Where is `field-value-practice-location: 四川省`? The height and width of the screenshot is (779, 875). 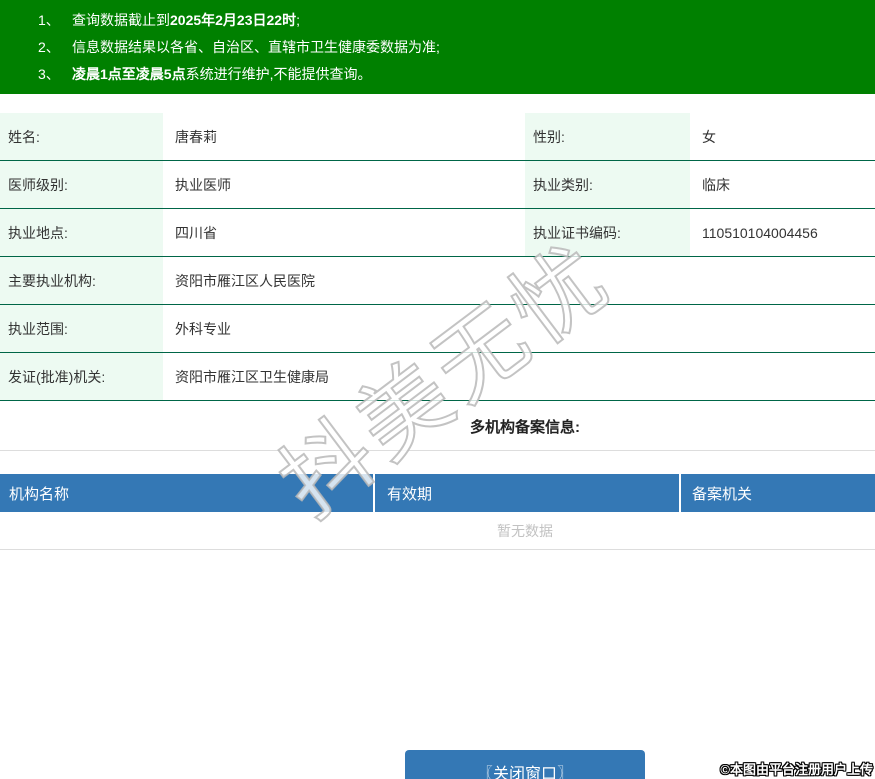 field-value-practice-location: 四川省 is located at coordinates (196, 232).